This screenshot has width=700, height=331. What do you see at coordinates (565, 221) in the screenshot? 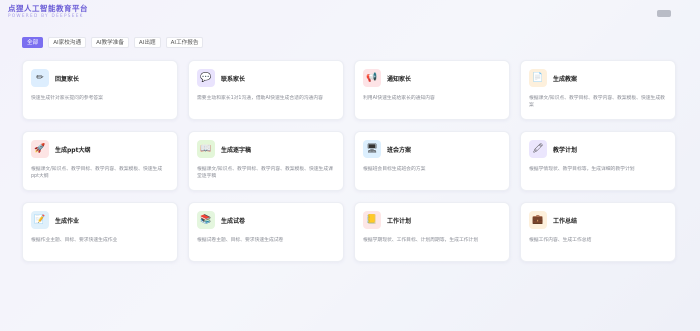
I see `card-title: 工作总结` at bounding box center [565, 221].